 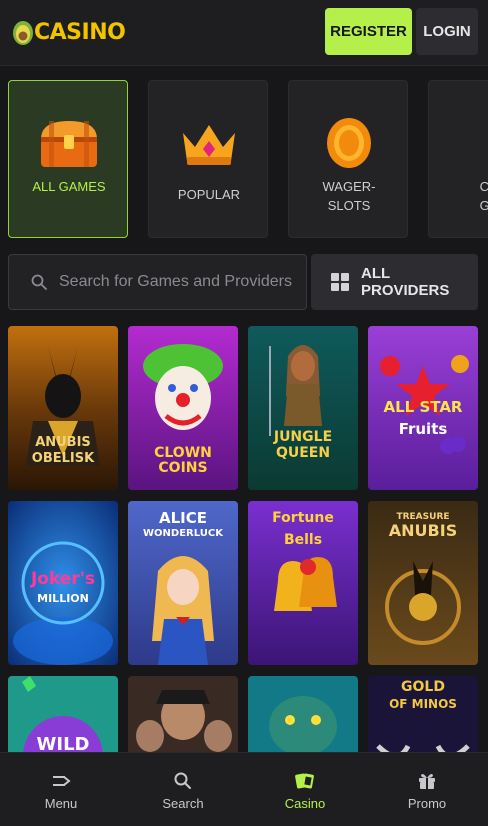 What do you see at coordinates (473, 143) in the screenshot?
I see `partial-category-icon` at bounding box center [473, 143].